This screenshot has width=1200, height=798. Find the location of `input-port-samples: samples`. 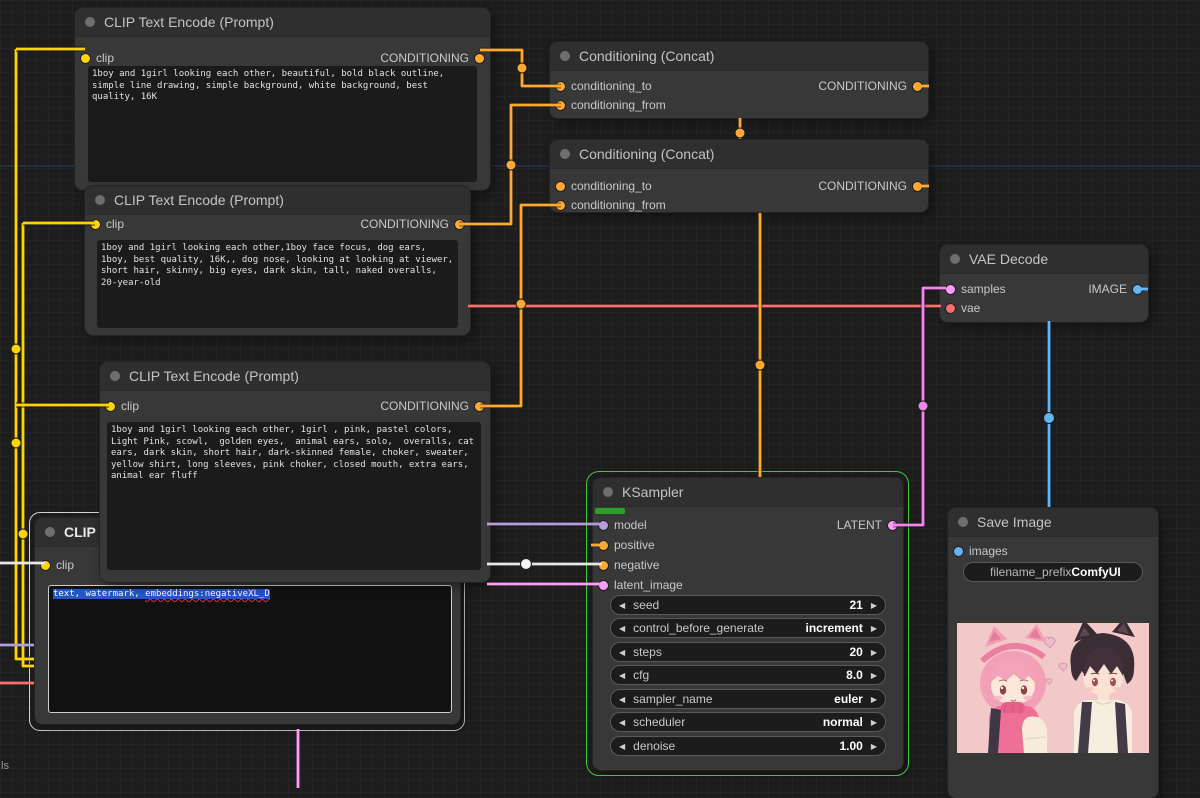

input-port-samples: samples is located at coordinates (973, 289).